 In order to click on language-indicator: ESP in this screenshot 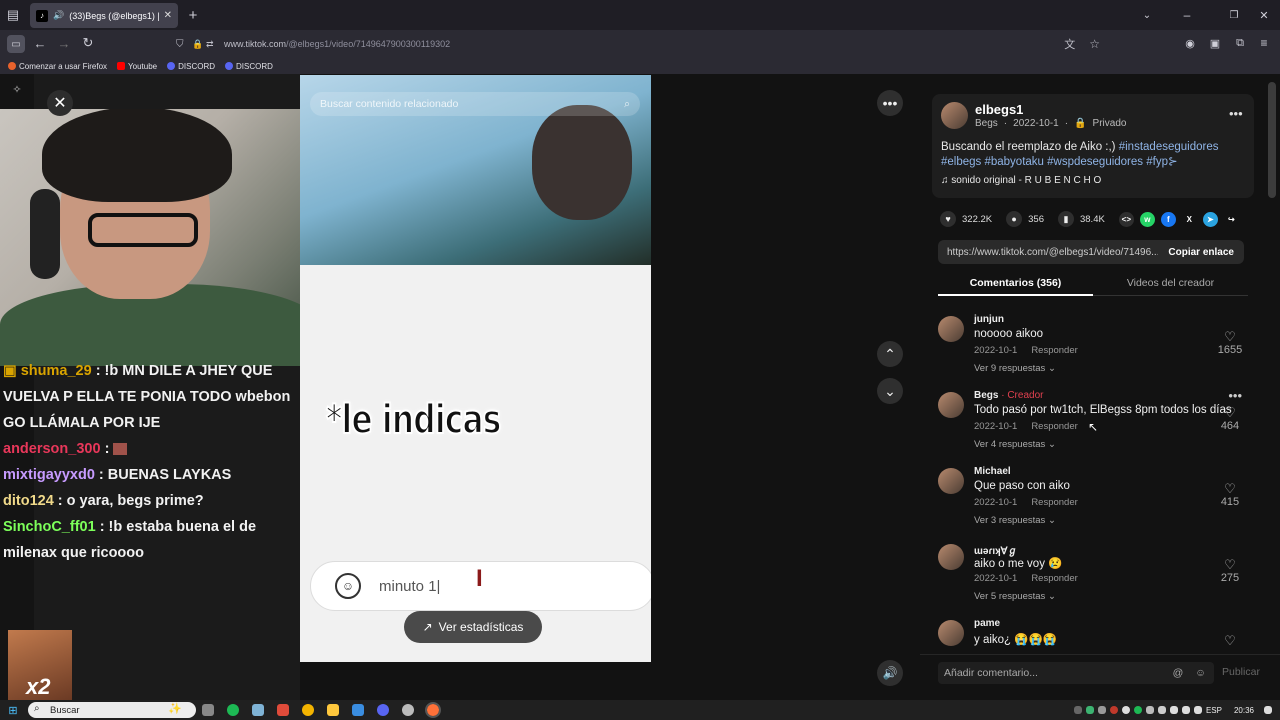, I will do `click(1214, 710)`.